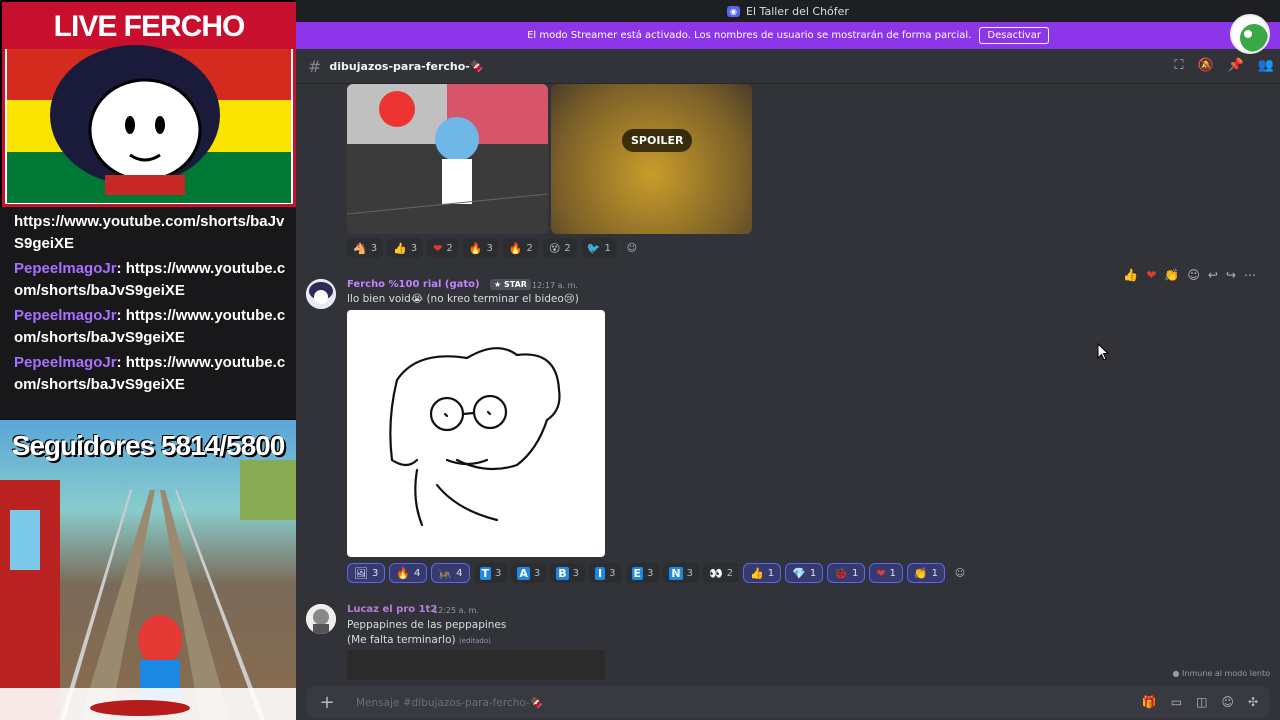 This screenshot has height=720, width=1280. Describe the element at coordinates (1149, 702) in the screenshot. I see `gift-icon: 🎁` at that location.